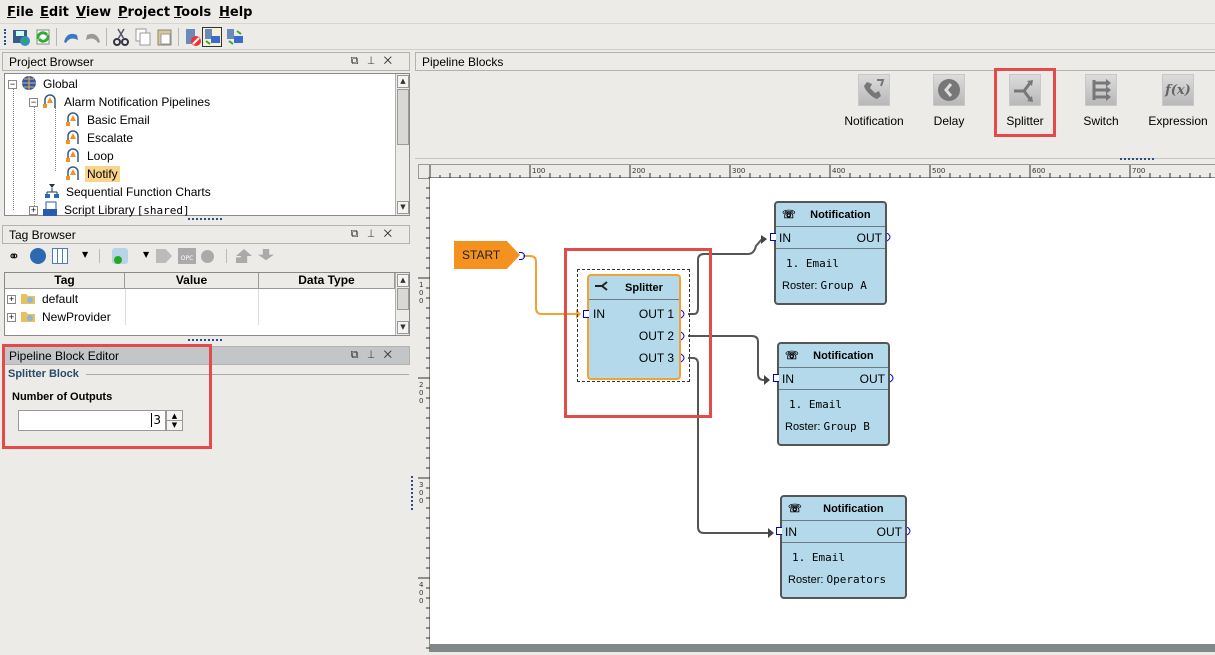 This screenshot has width=1215, height=655. Describe the element at coordinates (121, 37) in the screenshot. I see `cut-icon` at that location.